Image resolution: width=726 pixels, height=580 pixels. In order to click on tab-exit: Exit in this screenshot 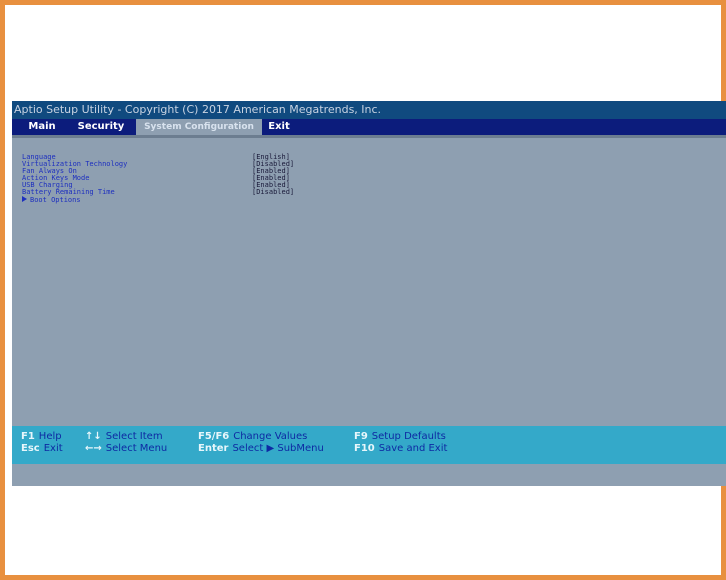, I will do `click(279, 127)`.